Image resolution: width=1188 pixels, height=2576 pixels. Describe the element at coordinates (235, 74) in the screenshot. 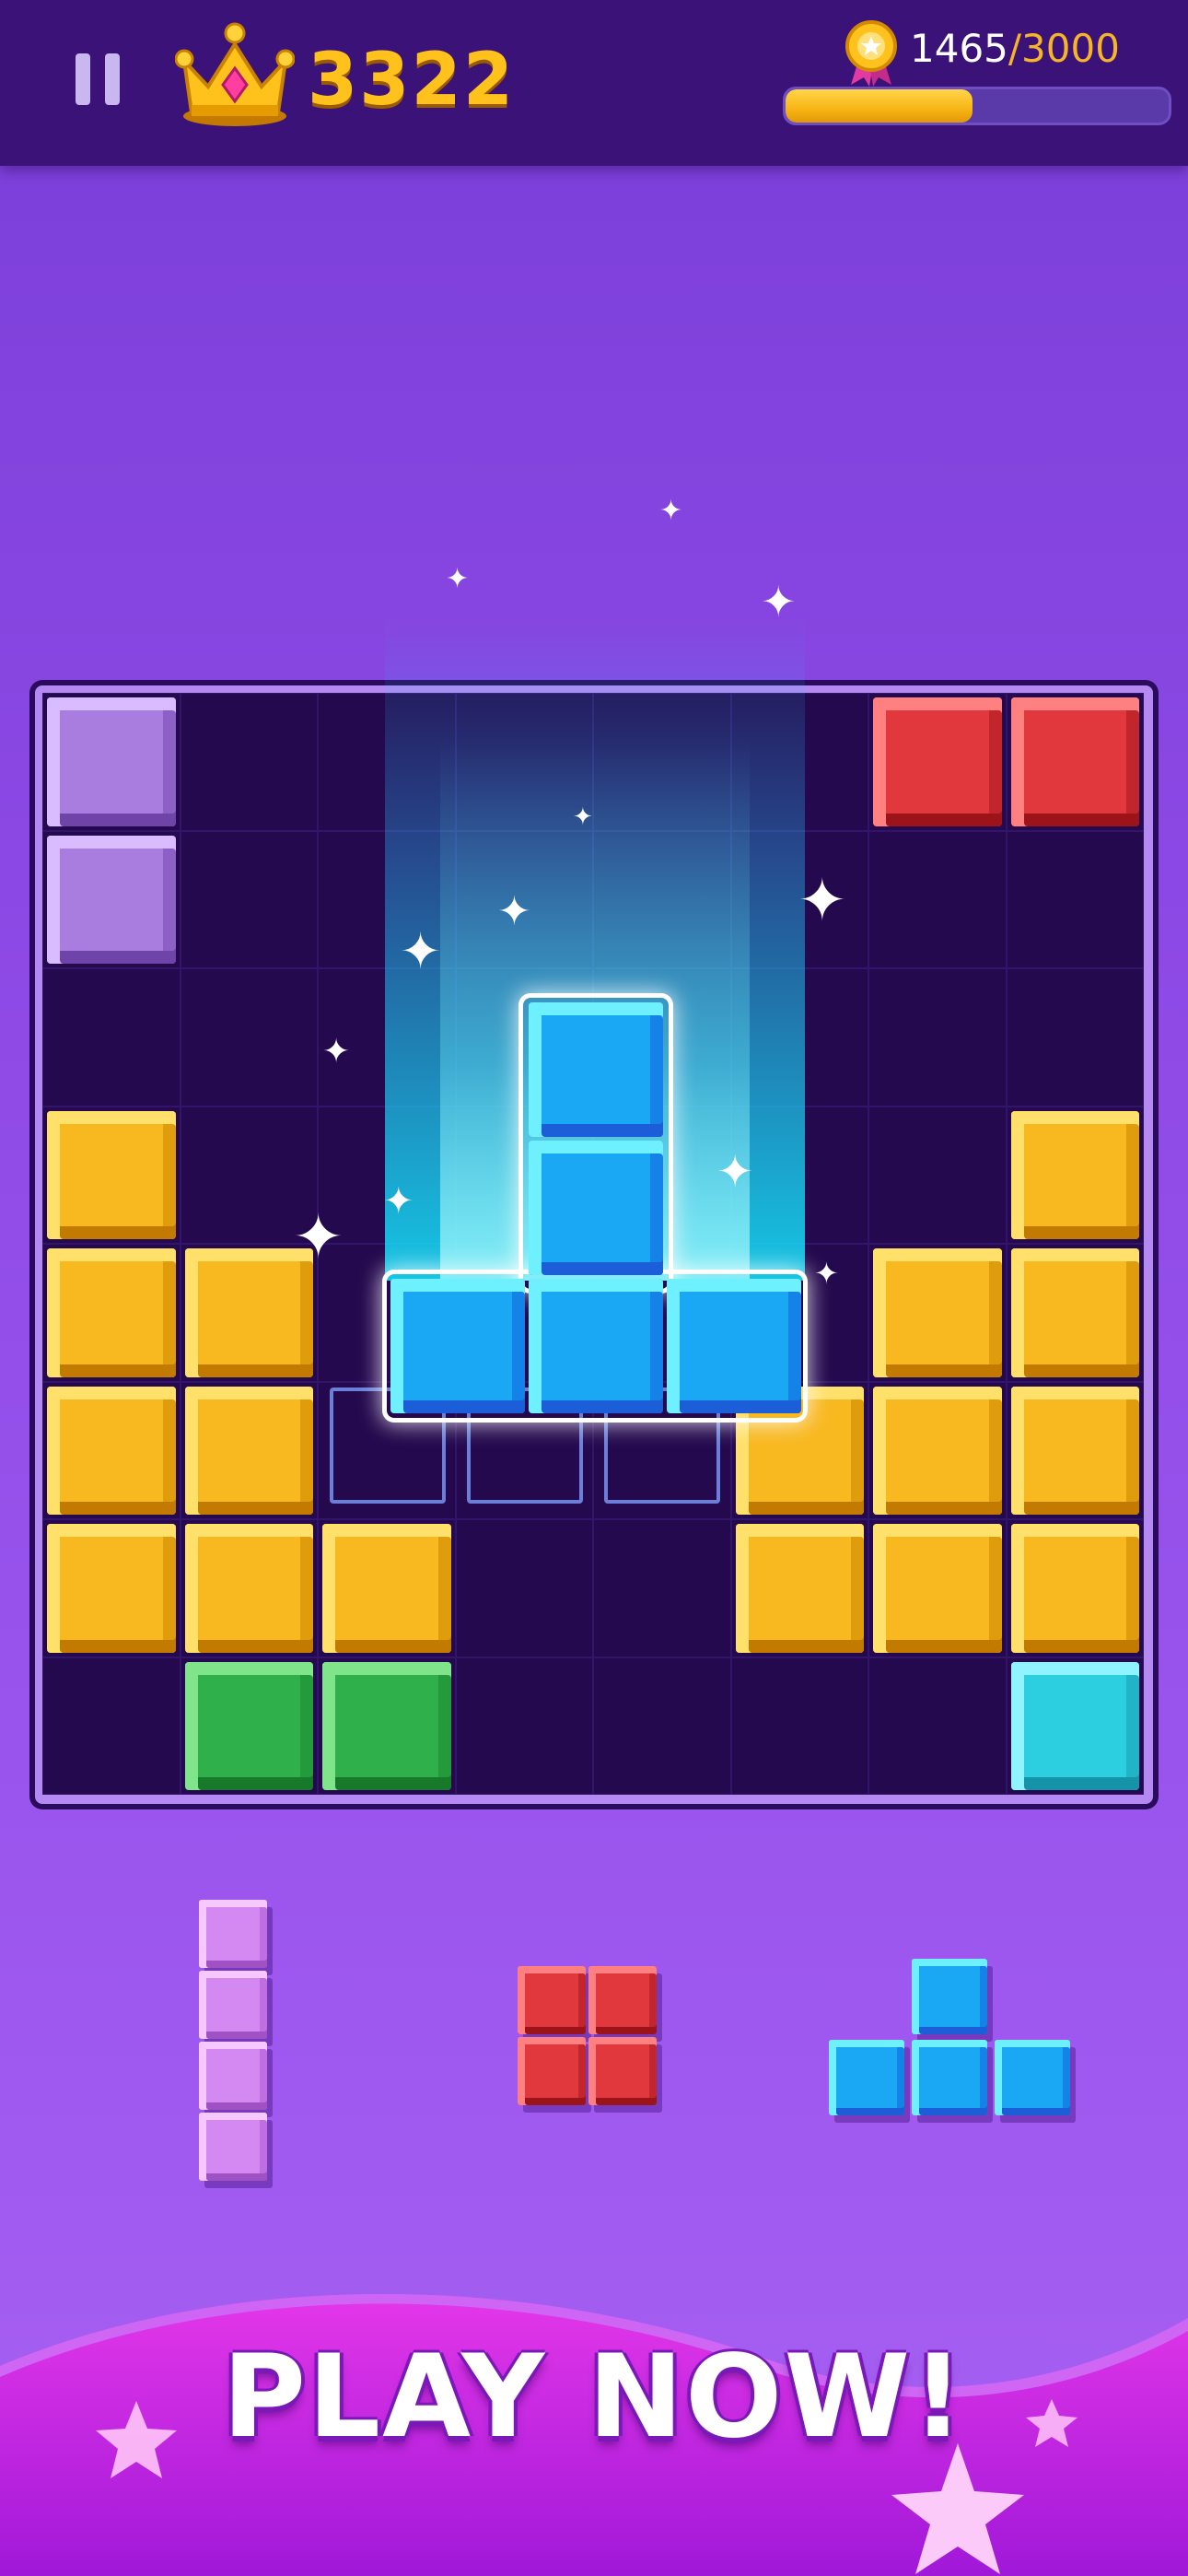

I see `crown-icon` at that location.